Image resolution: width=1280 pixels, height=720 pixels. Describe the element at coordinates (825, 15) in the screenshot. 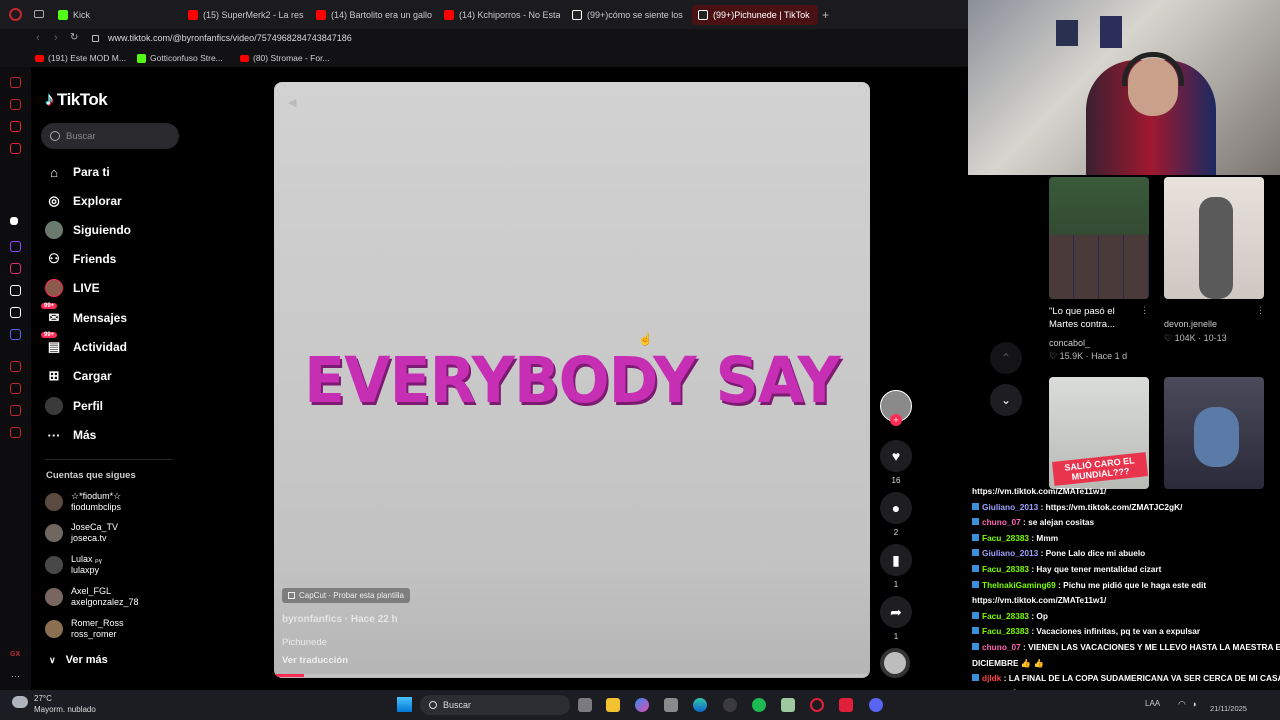

I see `new-tab-button: +` at that location.